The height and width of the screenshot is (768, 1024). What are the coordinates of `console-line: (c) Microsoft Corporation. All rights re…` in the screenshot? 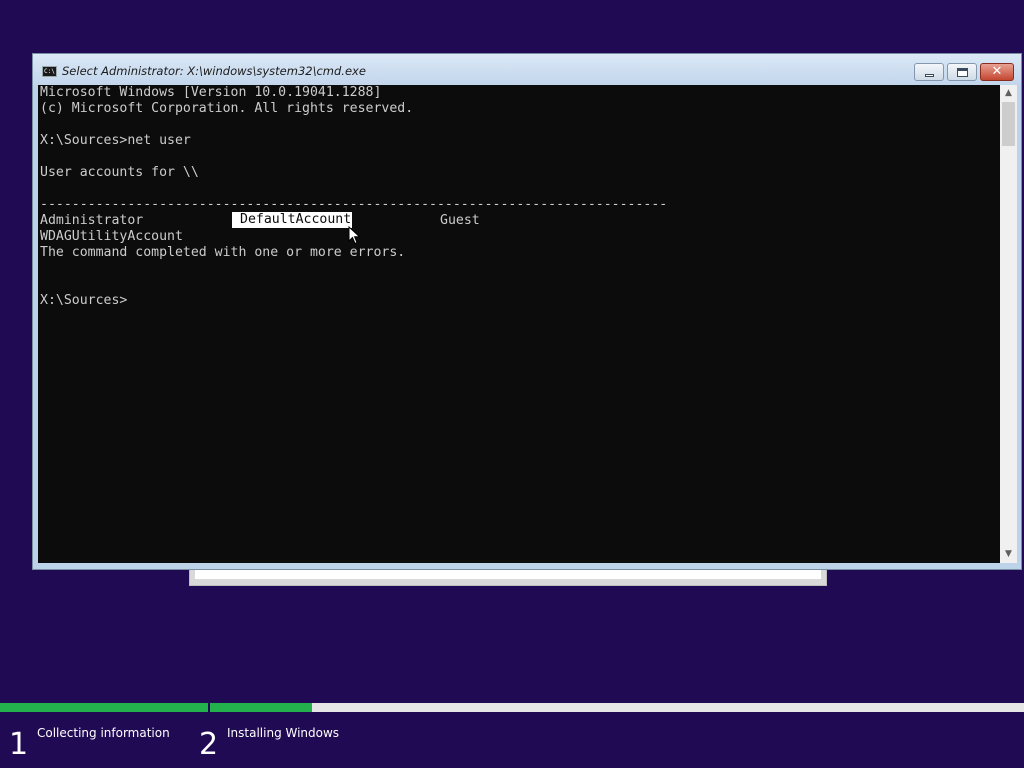 It's located at (227, 108).